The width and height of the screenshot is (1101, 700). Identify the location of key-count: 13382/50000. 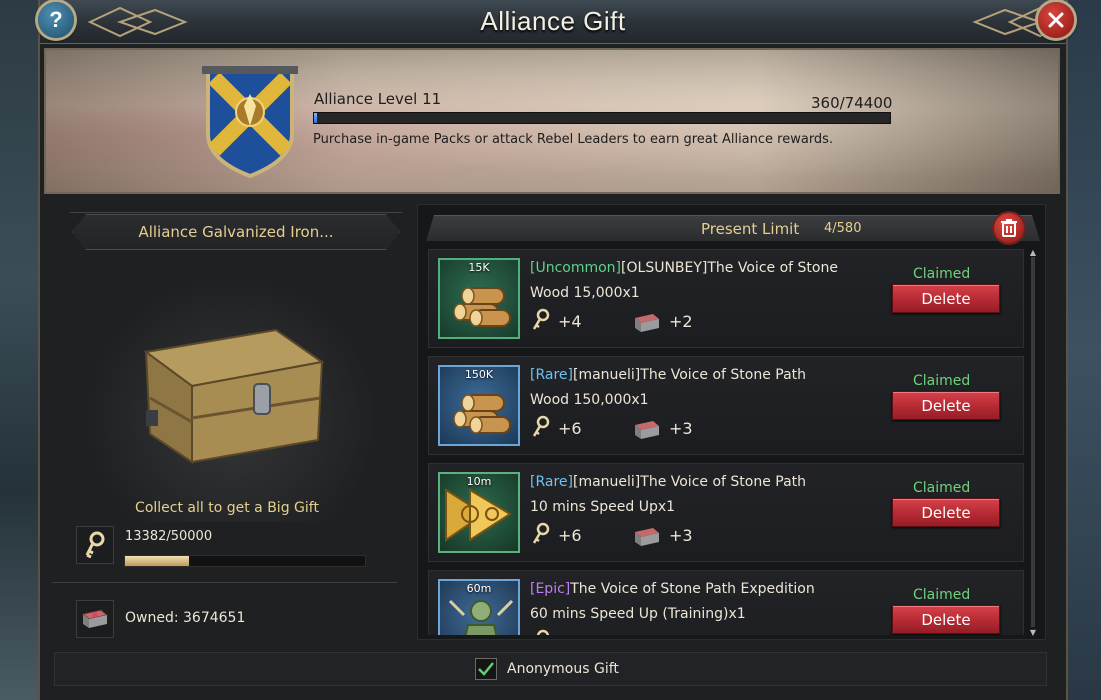
(169, 536).